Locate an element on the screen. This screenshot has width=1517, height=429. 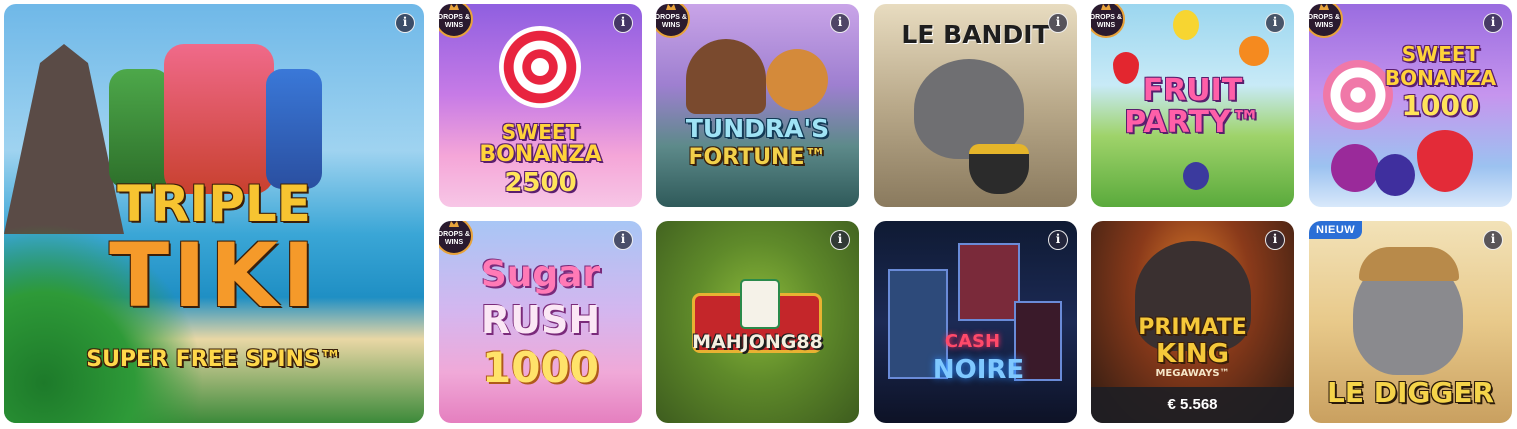
game-tile-cash-noire: CASH NOIRE i is located at coordinates (975, 322).